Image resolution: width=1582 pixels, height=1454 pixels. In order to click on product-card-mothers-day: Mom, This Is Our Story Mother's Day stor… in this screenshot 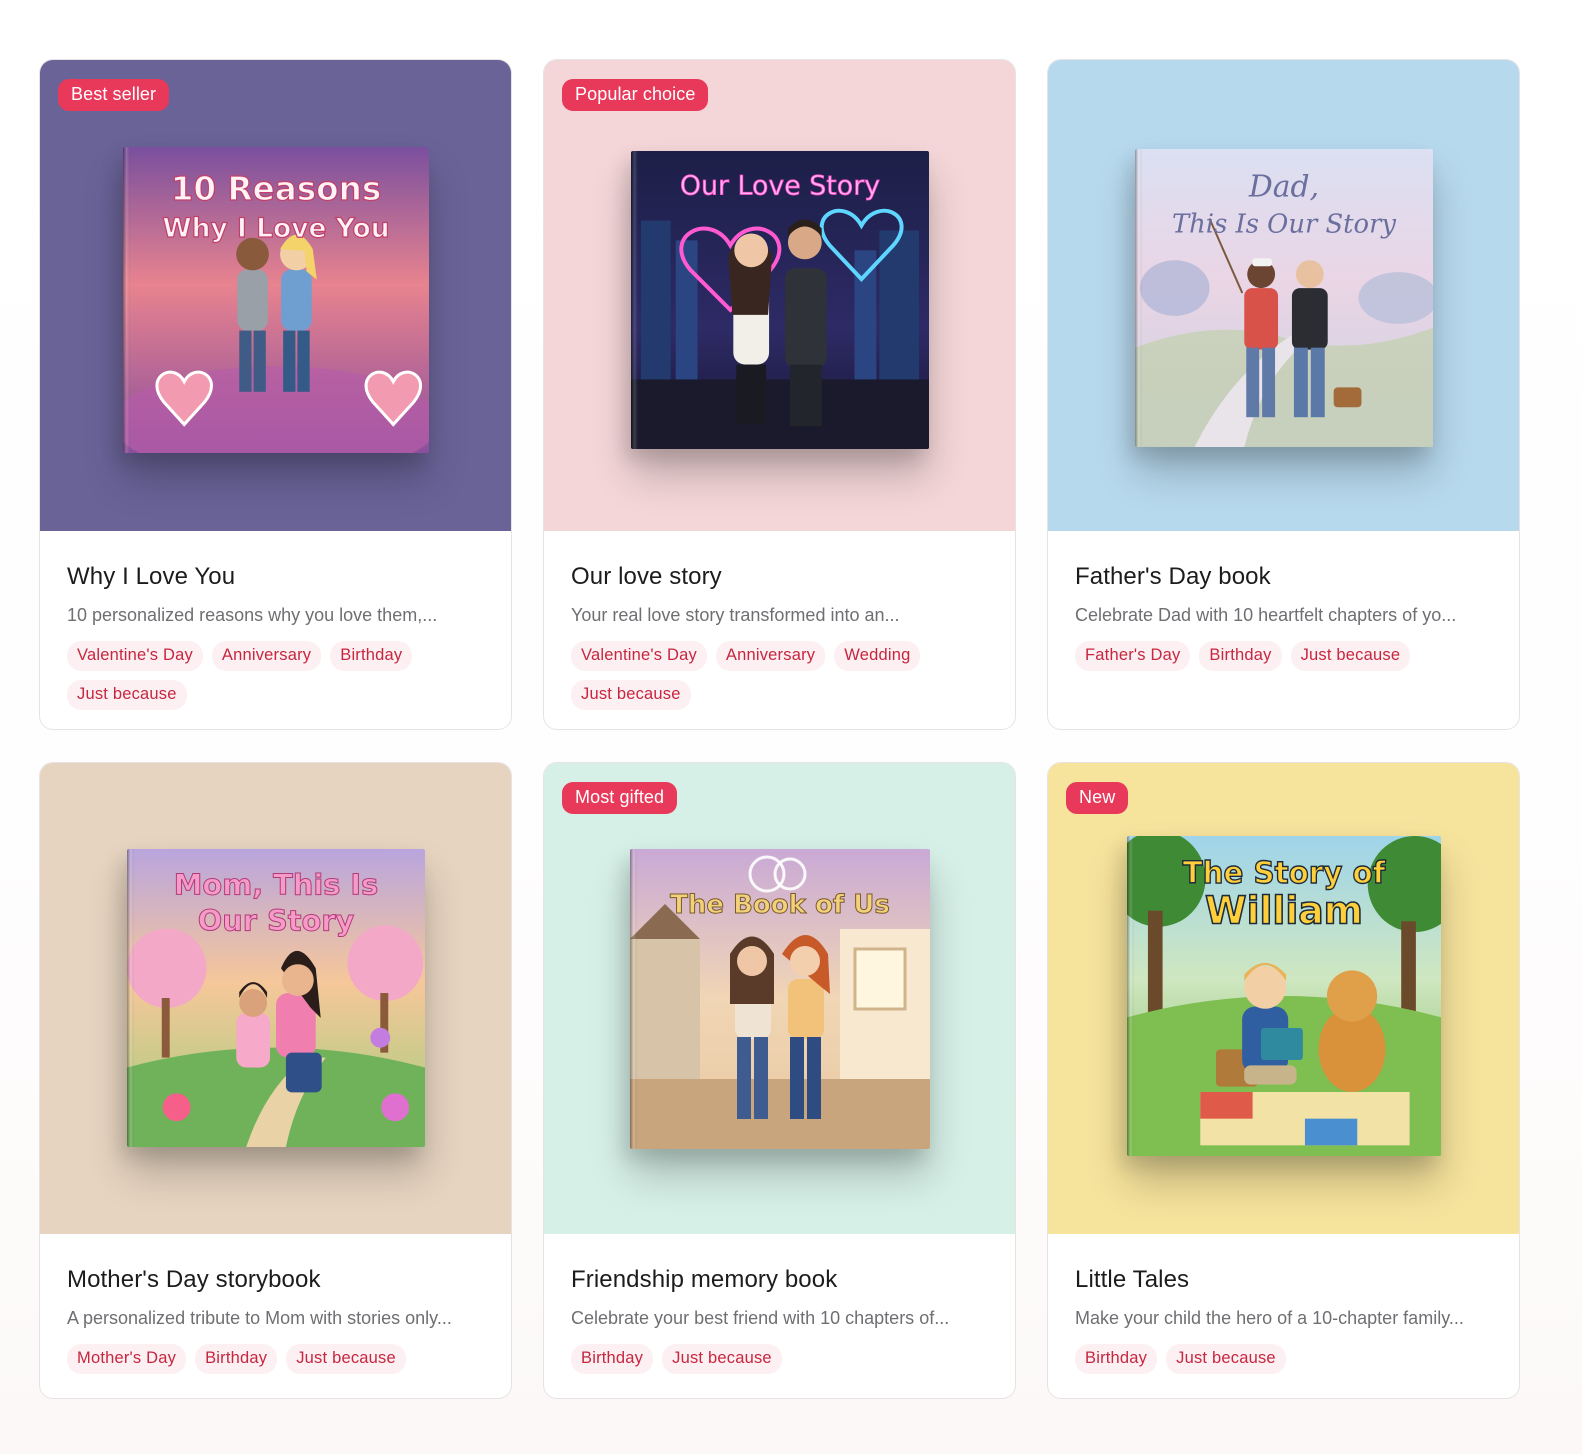, I will do `click(275, 1080)`.